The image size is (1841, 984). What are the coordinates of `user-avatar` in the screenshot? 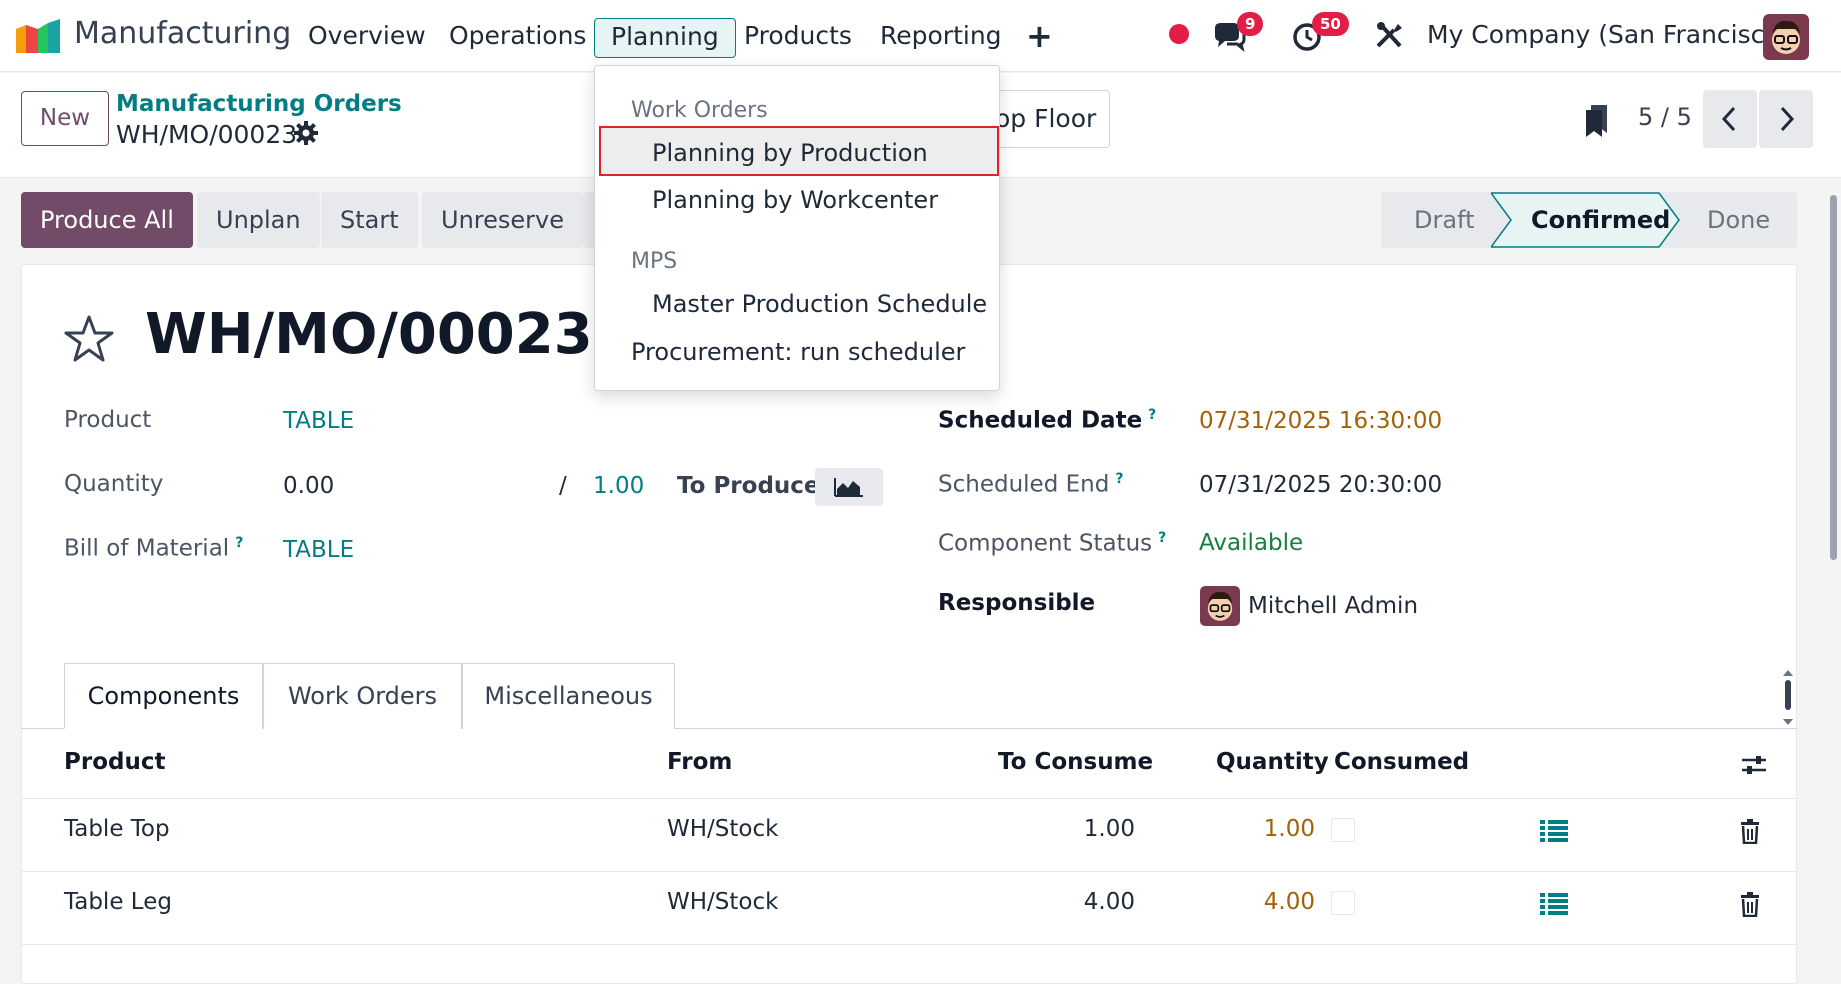 It's located at (1786, 37).